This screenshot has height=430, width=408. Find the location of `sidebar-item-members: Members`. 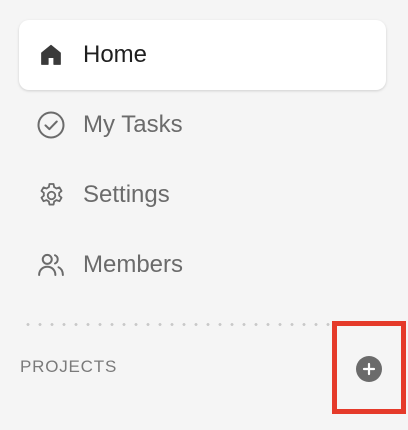

sidebar-item-members: Members is located at coordinates (202, 265).